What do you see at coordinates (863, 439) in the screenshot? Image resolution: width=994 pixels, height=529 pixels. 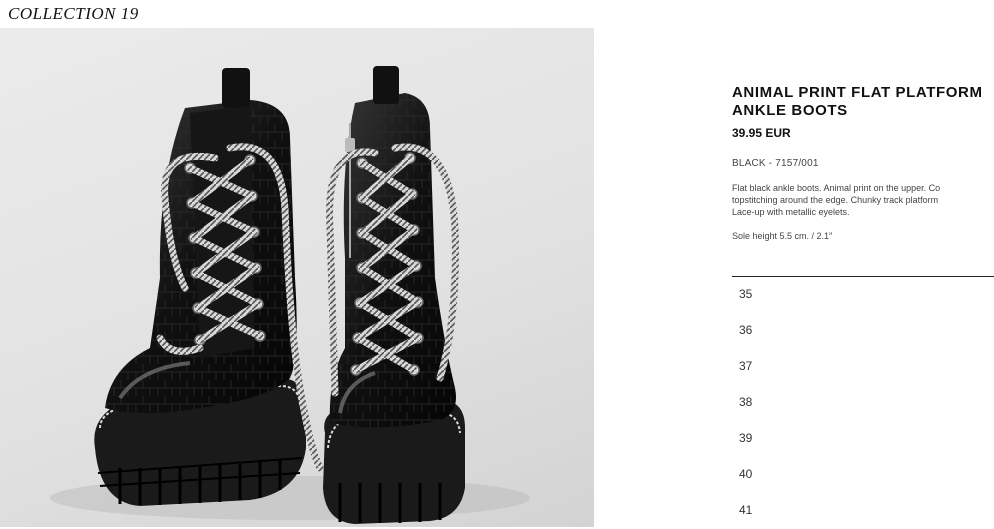 I see `size-option: 39` at bounding box center [863, 439].